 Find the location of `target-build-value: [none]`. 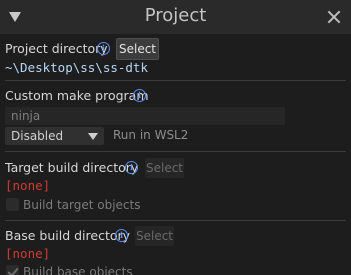

target-build-value: [none] is located at coordinates (28, 185).